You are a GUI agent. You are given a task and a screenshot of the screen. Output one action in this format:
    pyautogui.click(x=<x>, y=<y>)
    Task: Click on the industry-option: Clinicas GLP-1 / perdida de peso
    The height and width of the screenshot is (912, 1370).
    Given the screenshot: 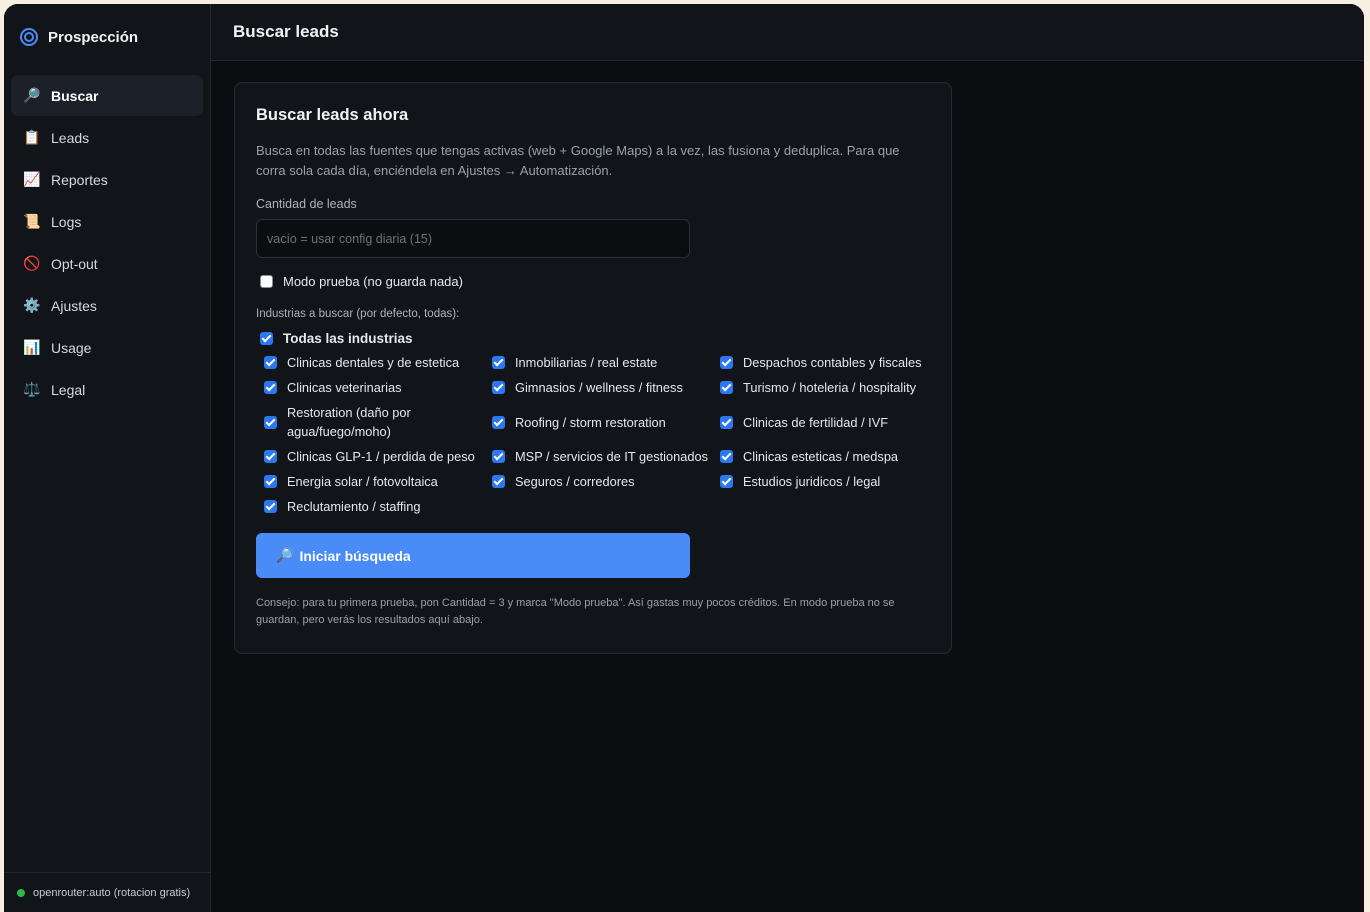 What is the action you would take?
    pyautogui.click(x=370, y=456)
    